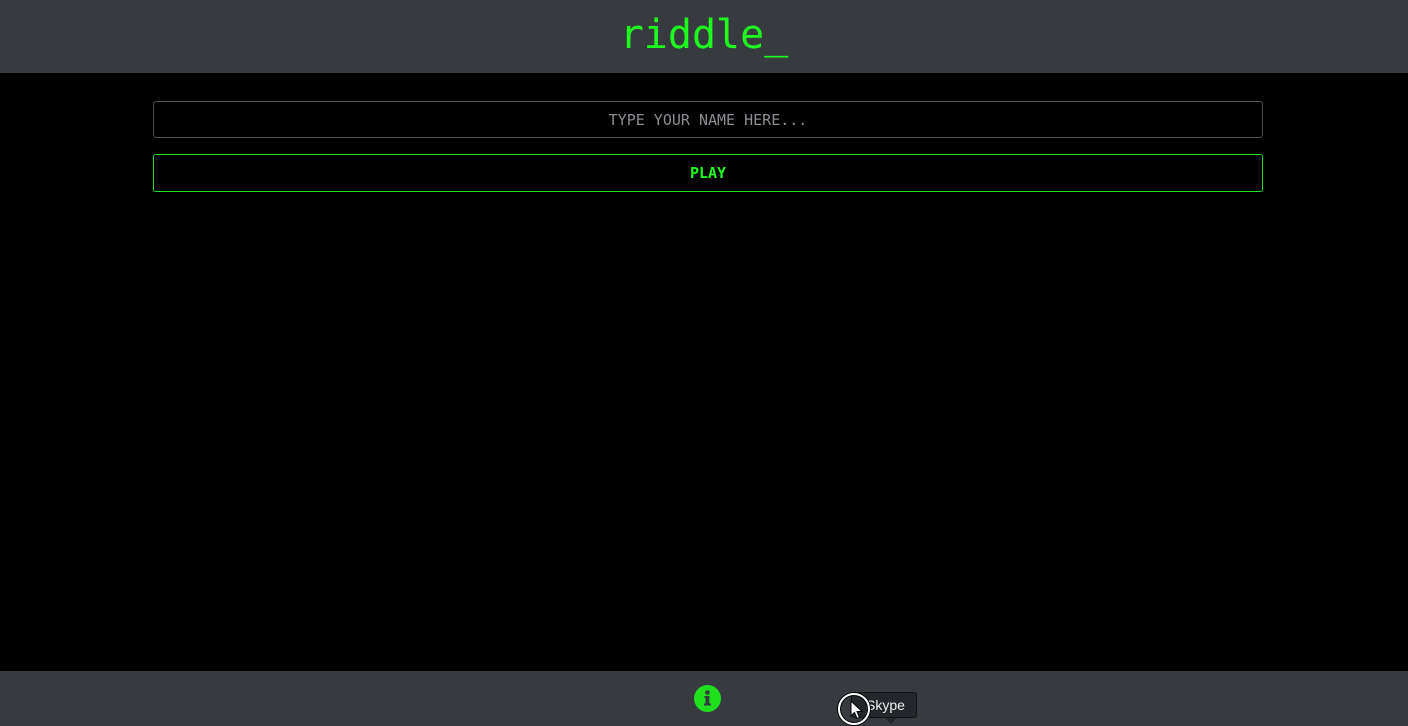  What do you see at coordinates (707, 698) in the screenshot?
I see `info-icon` at bounding box center [707, 698].